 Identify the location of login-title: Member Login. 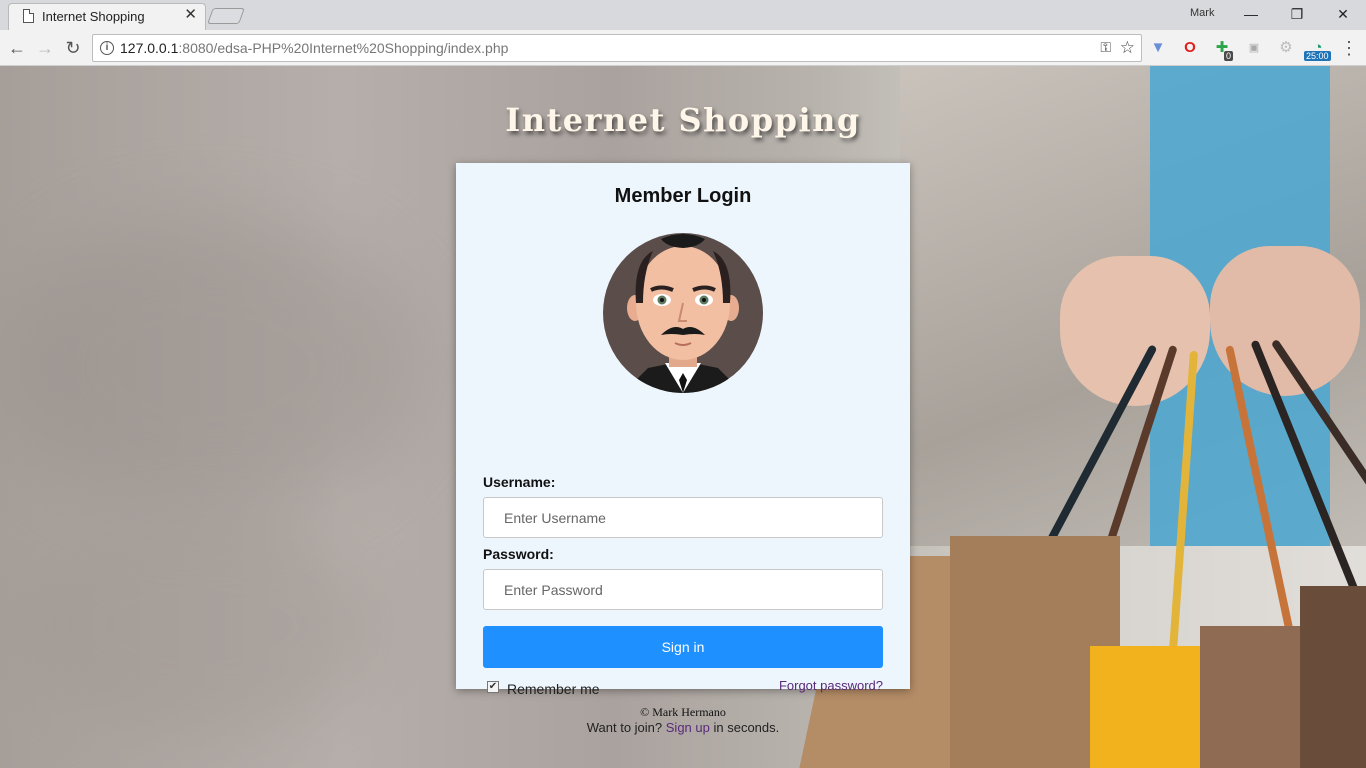
(683, 196).